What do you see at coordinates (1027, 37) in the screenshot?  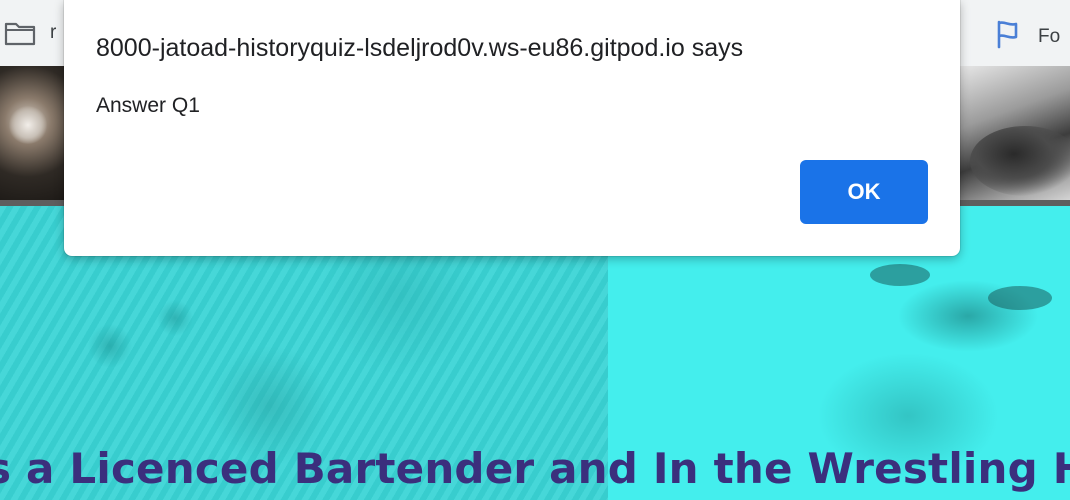 I see `bookmark-item: Fo` at bounding box center [1027, 37].